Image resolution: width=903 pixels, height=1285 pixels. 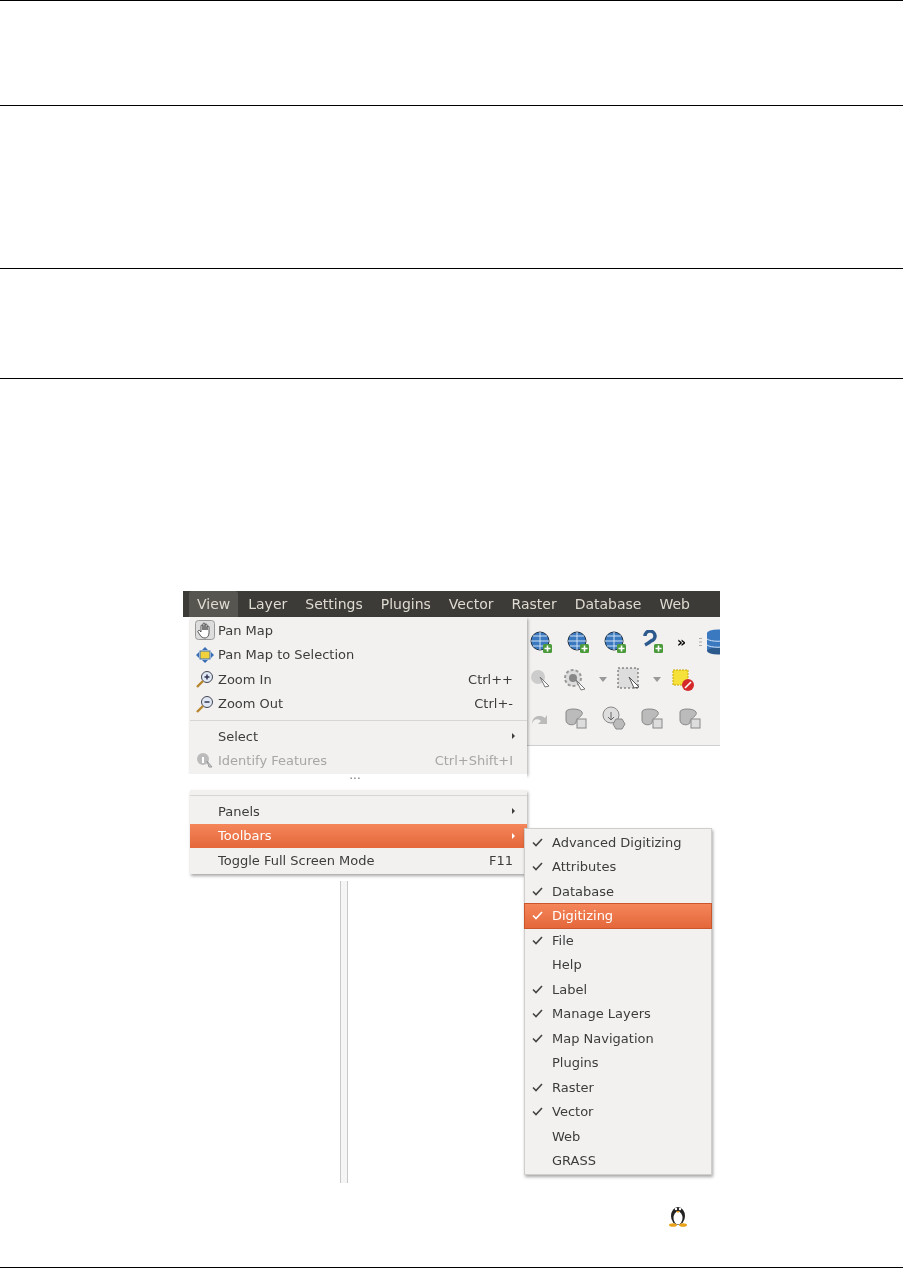 I want to click on menu-bar-item: Plugins, so click(x=405, y=604).